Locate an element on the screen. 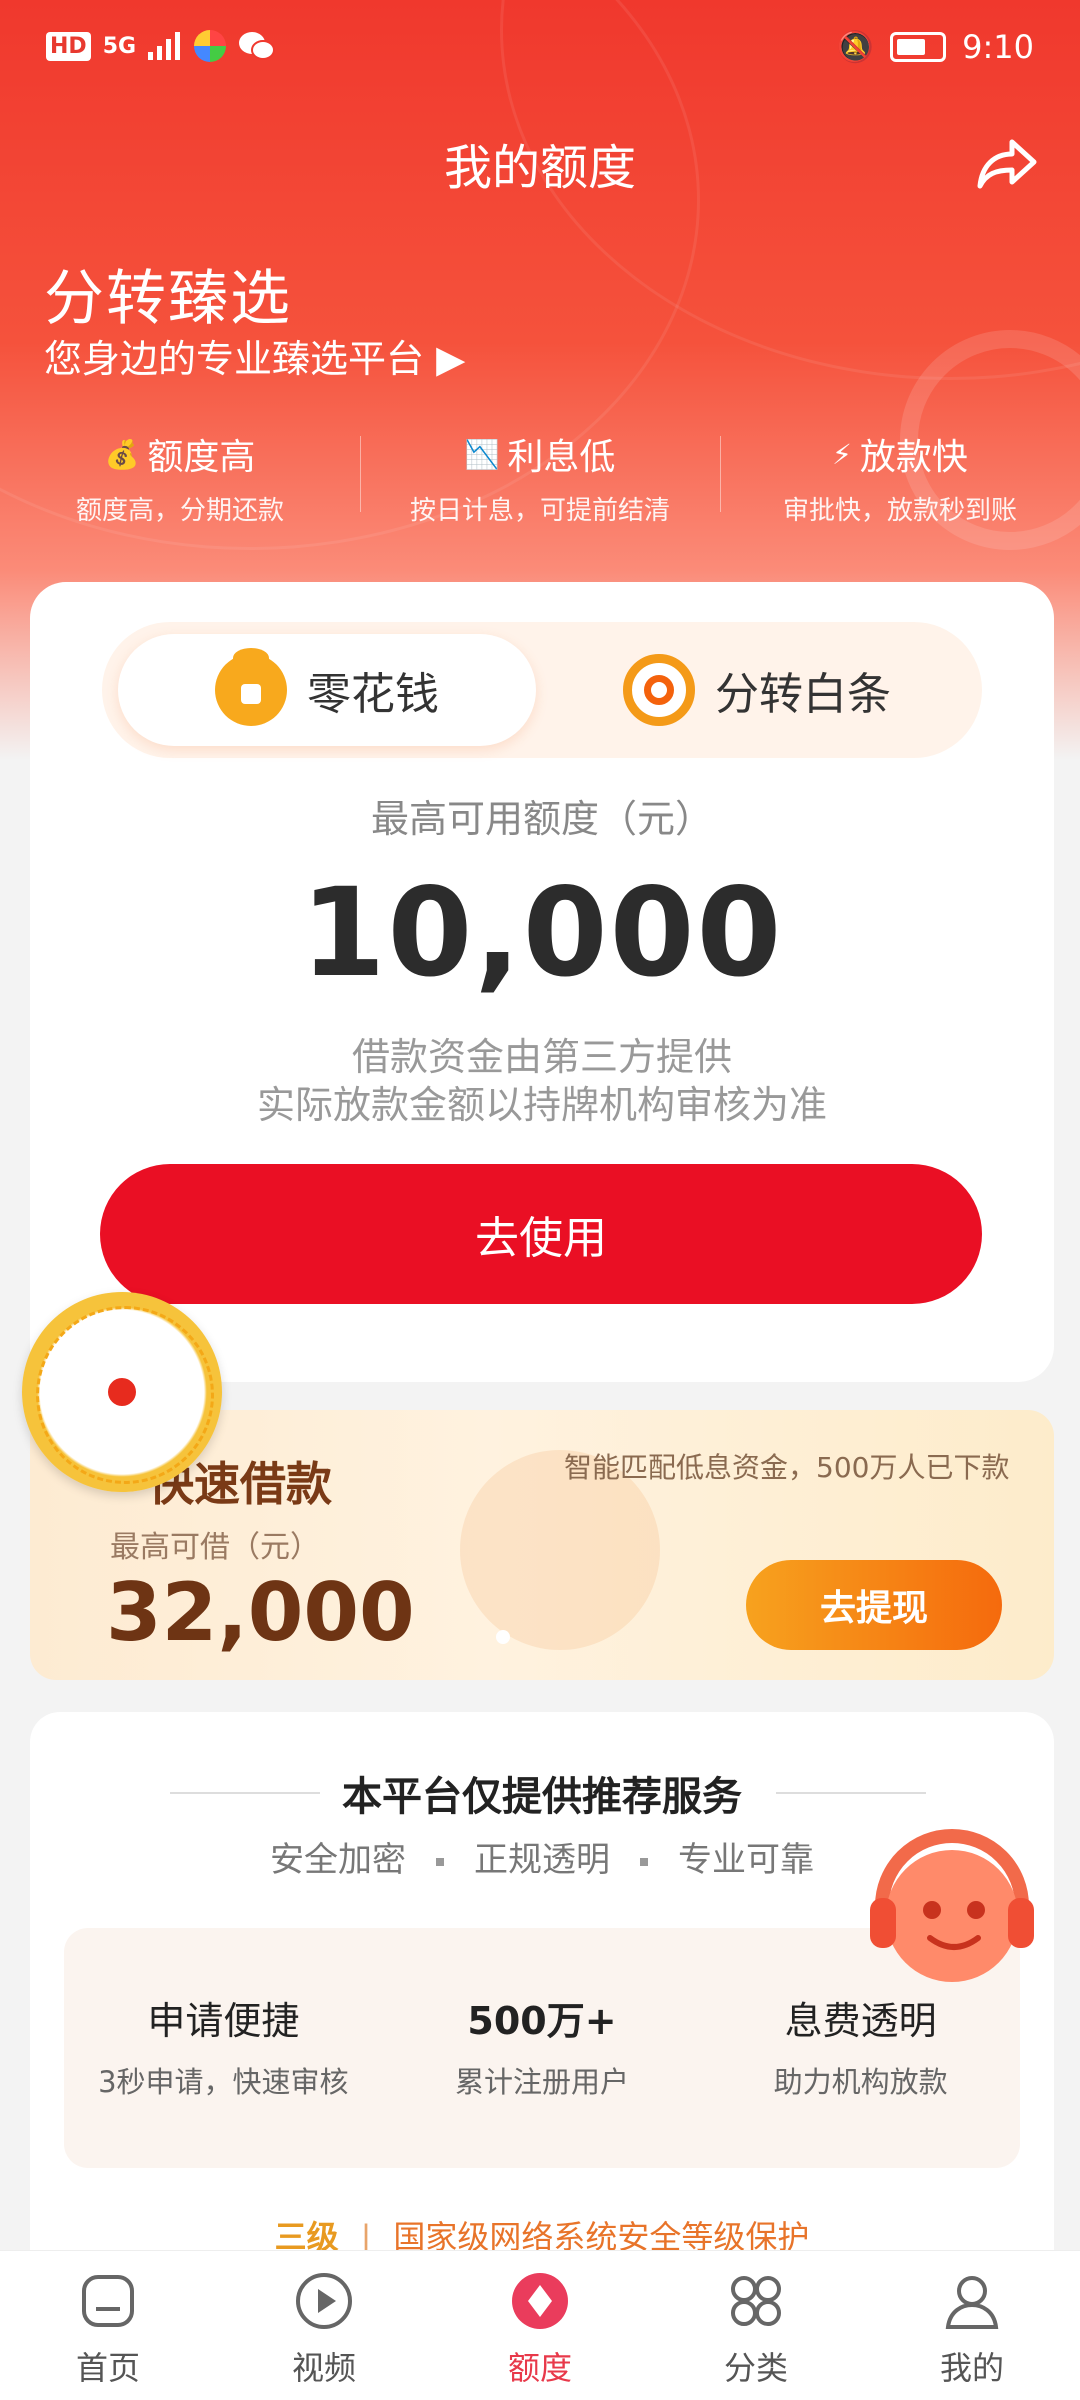 The height and width of the screenshot is (2400, 1080). tab-credit-iou: 分转白条 is located at coordinates (757, 690).